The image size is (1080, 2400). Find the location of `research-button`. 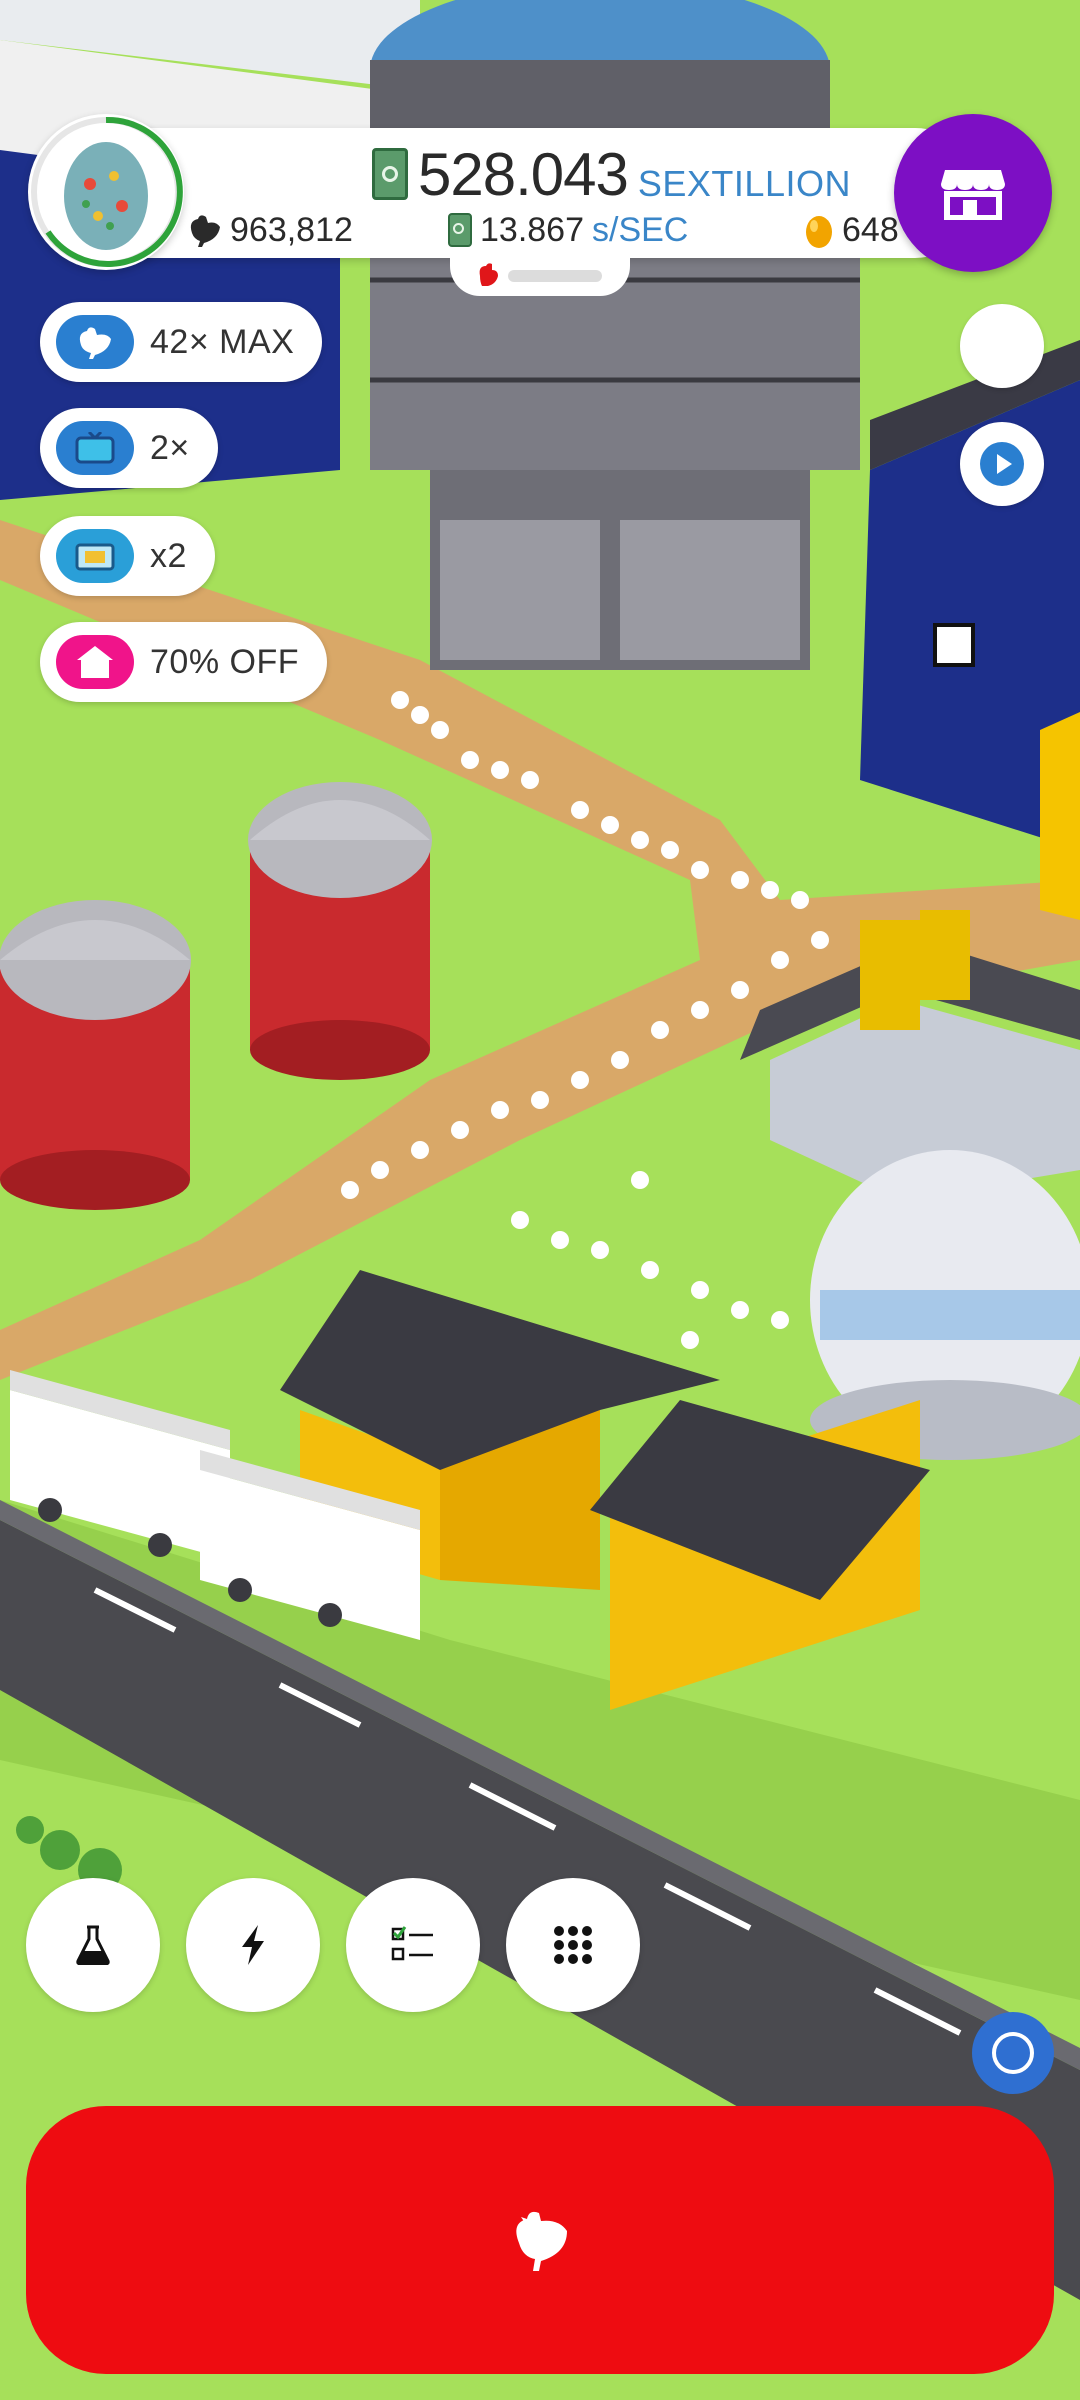

research-button is located at coordinates (93, 1945).